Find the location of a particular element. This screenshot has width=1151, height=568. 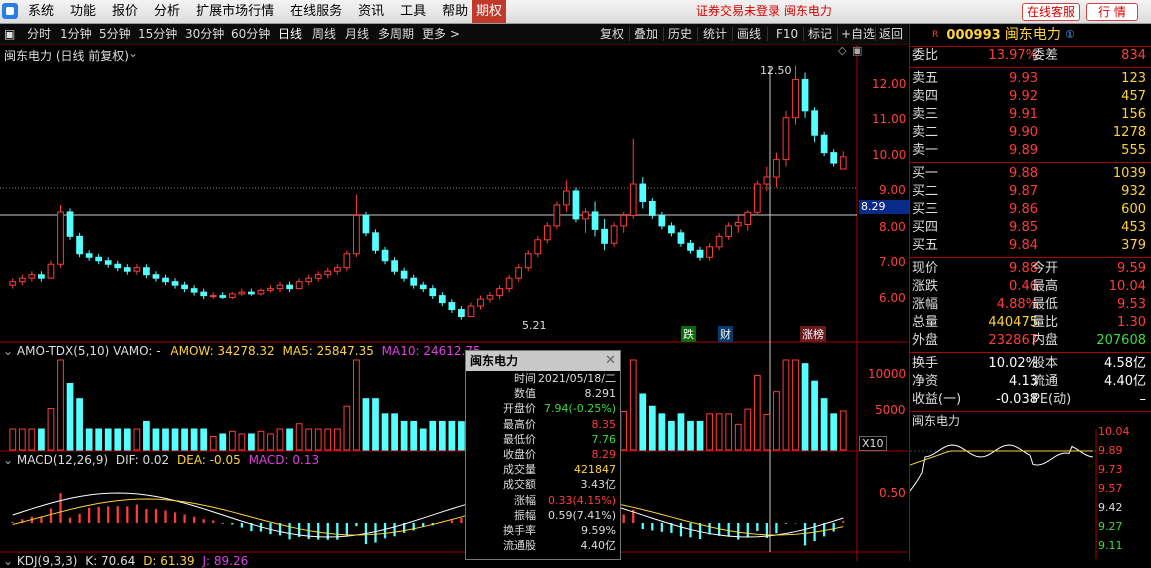

overlay-button: 叠加 is located at coordinates (646, 34).